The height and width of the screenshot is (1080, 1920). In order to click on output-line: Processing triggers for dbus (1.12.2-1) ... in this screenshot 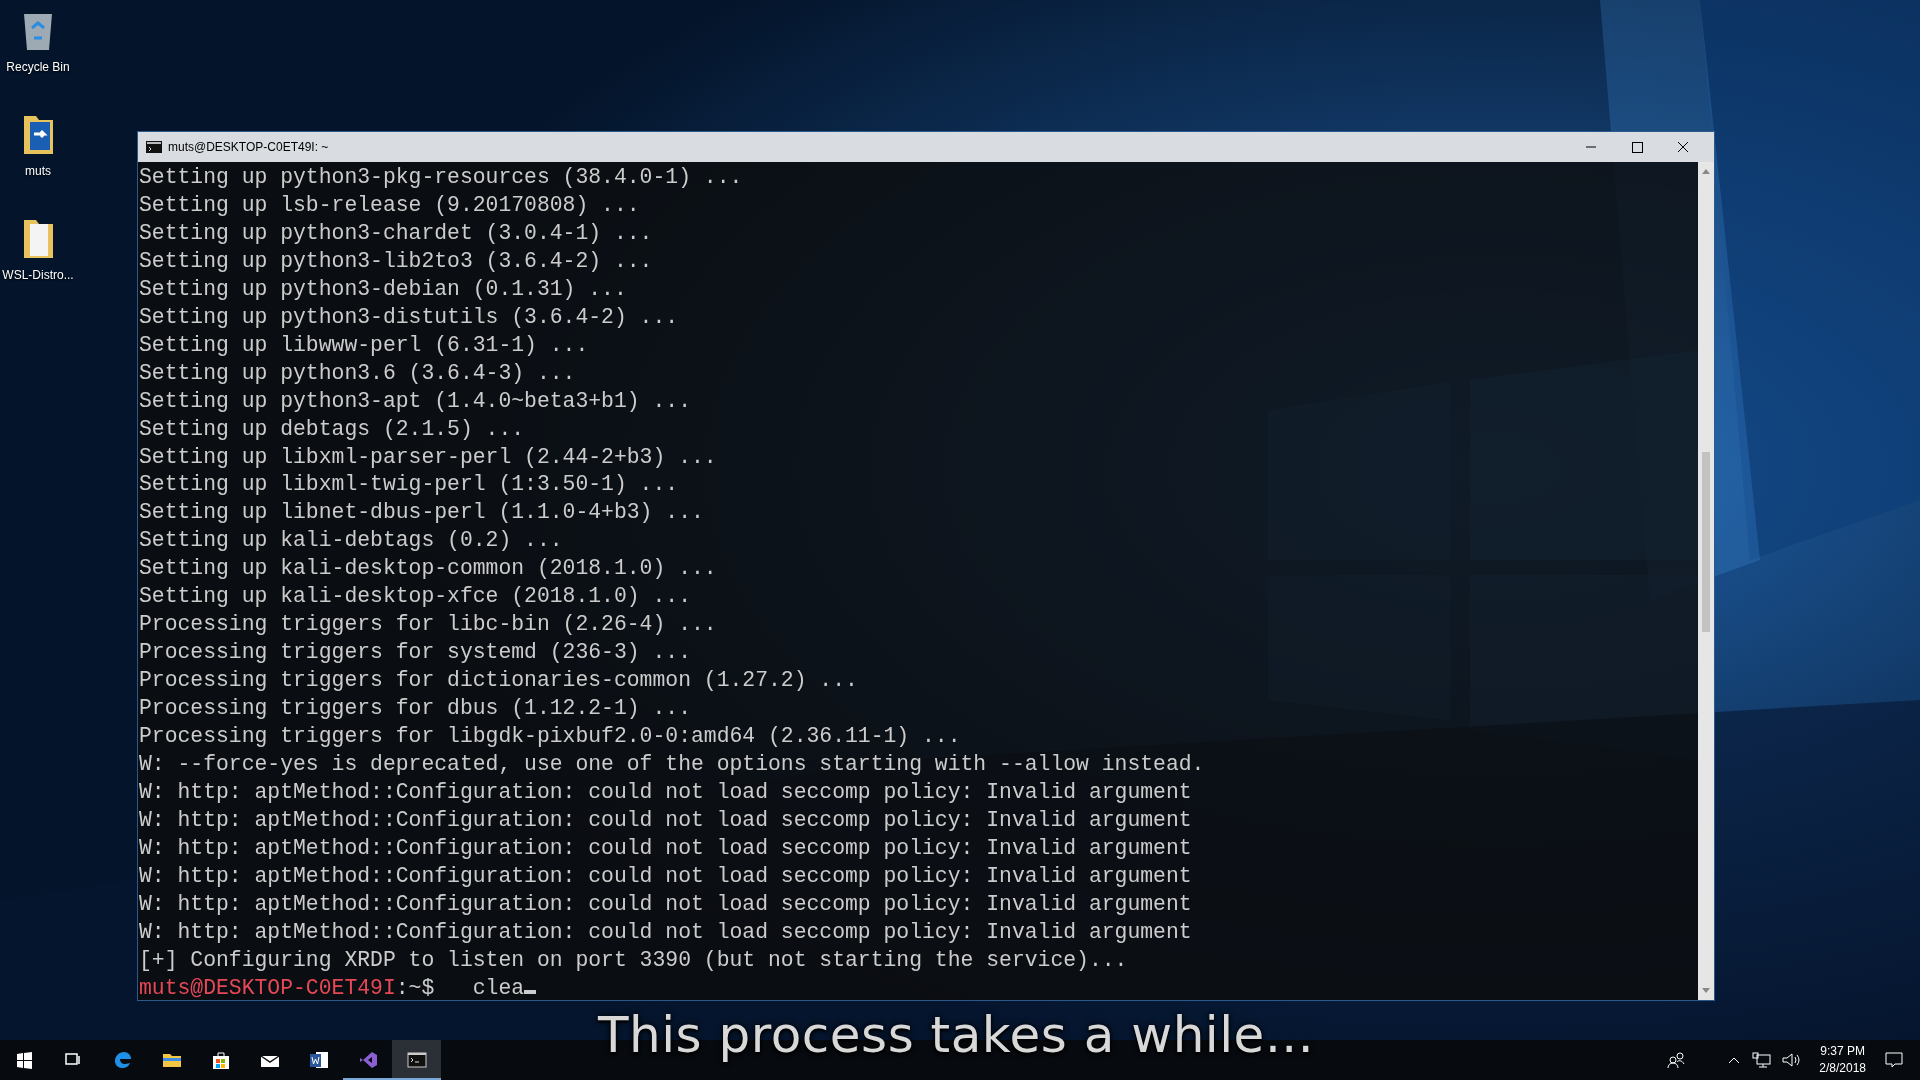, I will do `click(415, 709)`.